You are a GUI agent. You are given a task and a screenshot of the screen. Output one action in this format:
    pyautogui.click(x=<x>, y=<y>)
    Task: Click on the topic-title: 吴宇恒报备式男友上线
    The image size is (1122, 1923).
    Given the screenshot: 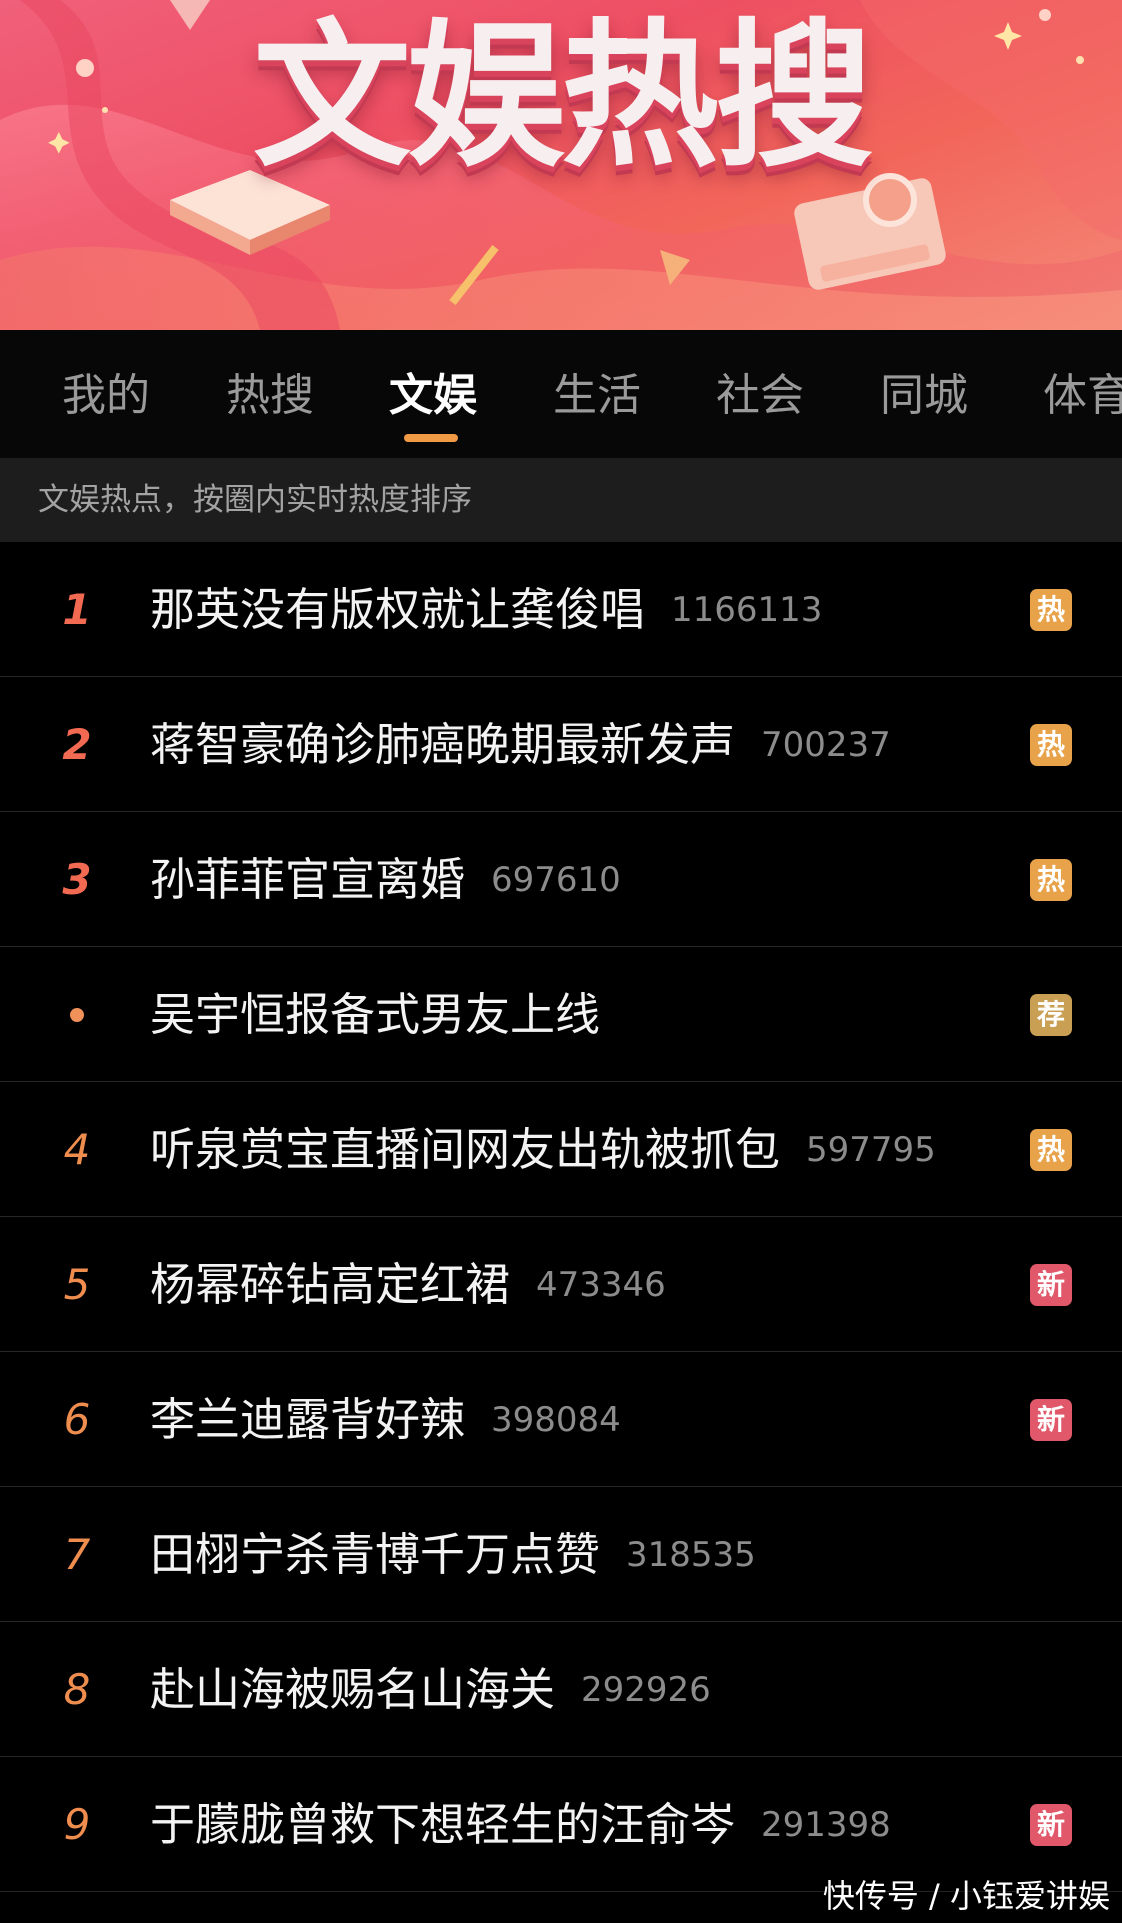 What is the action you would take?
    pyautogui.click(x=375, y=1014)
    